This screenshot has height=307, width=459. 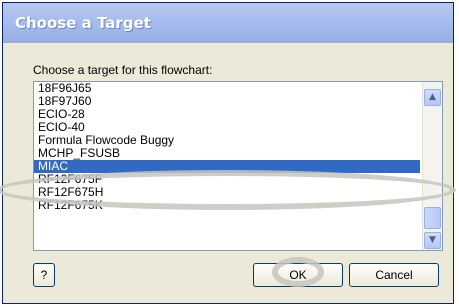 I want to click on arrow-down-icon: ▼, so click(x=432, y=240).